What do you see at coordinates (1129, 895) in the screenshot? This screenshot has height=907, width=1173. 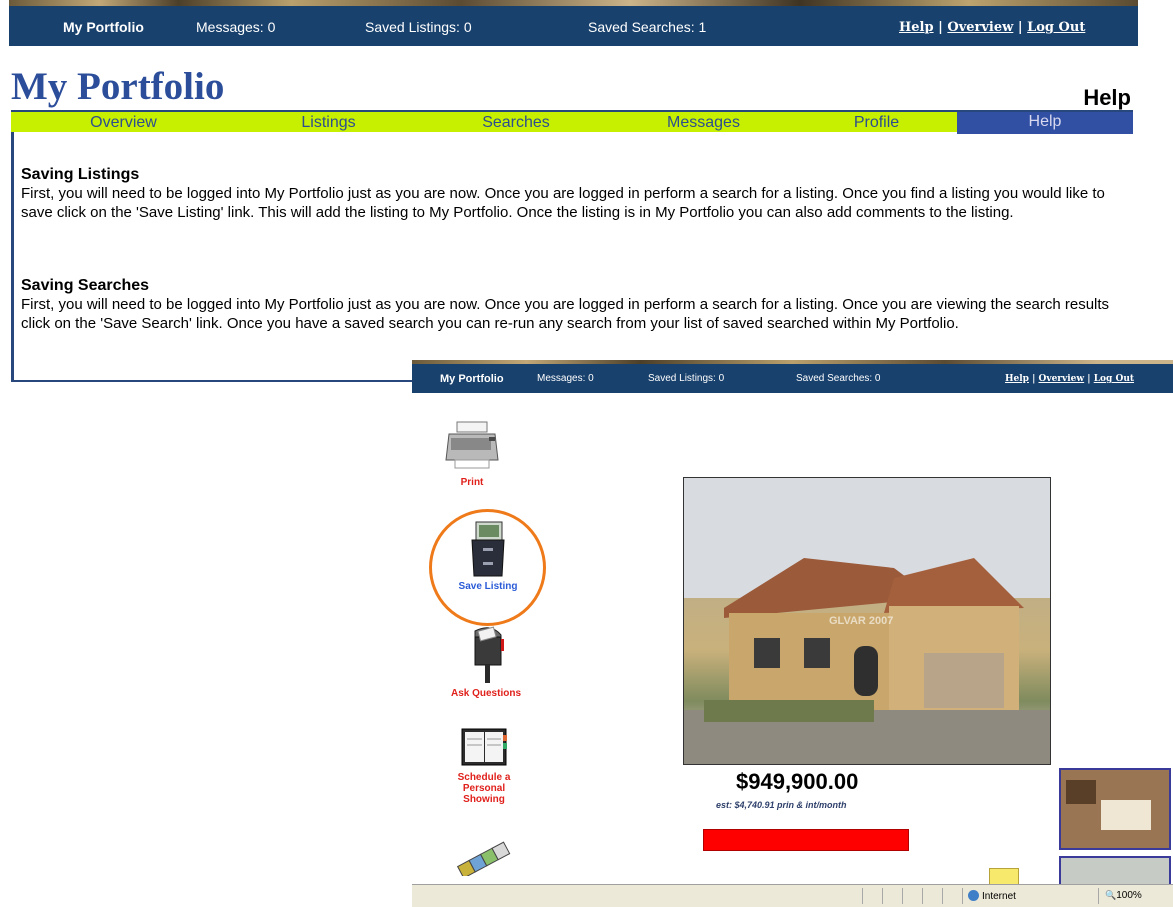 I see `zoom-label: 100%` at bounding box center [1129, 895].